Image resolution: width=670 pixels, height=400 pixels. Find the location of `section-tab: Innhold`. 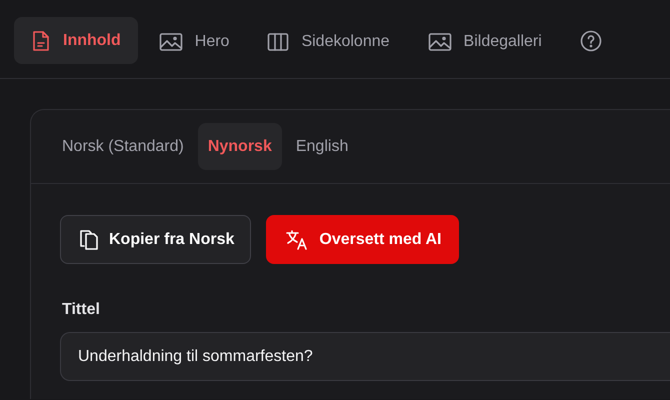

section-tab: Innhold is located at coordinates (76, 40).